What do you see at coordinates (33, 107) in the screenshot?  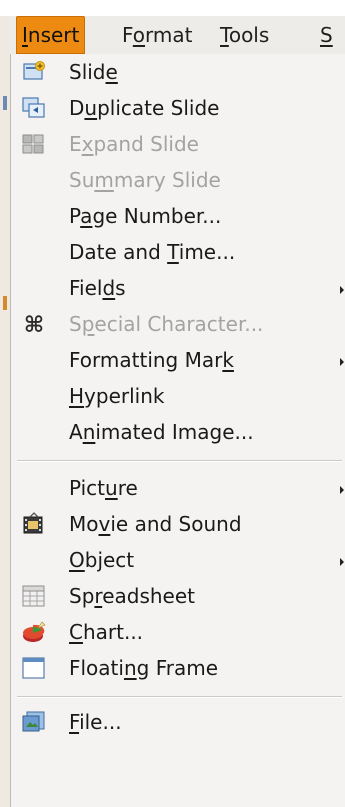 I see `duplicate-slide-icon` at bounding box center [33, 107].